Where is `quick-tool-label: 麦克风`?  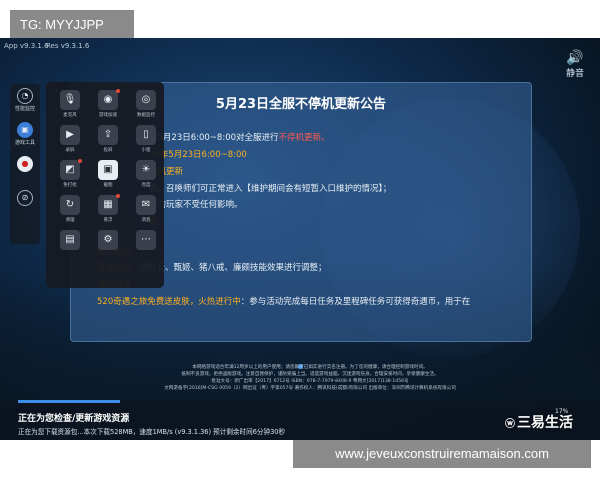
quick-tool-label: 麦克风 is located at coordinates (70, 115).